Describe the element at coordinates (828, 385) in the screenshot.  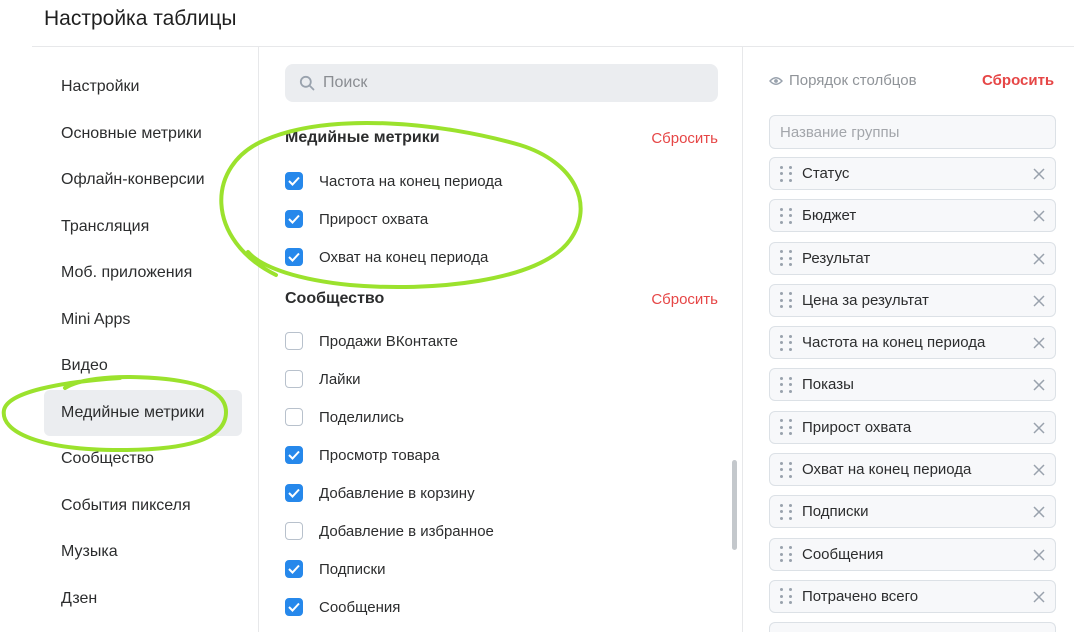
I see `column-item-label: Показы` at that location.